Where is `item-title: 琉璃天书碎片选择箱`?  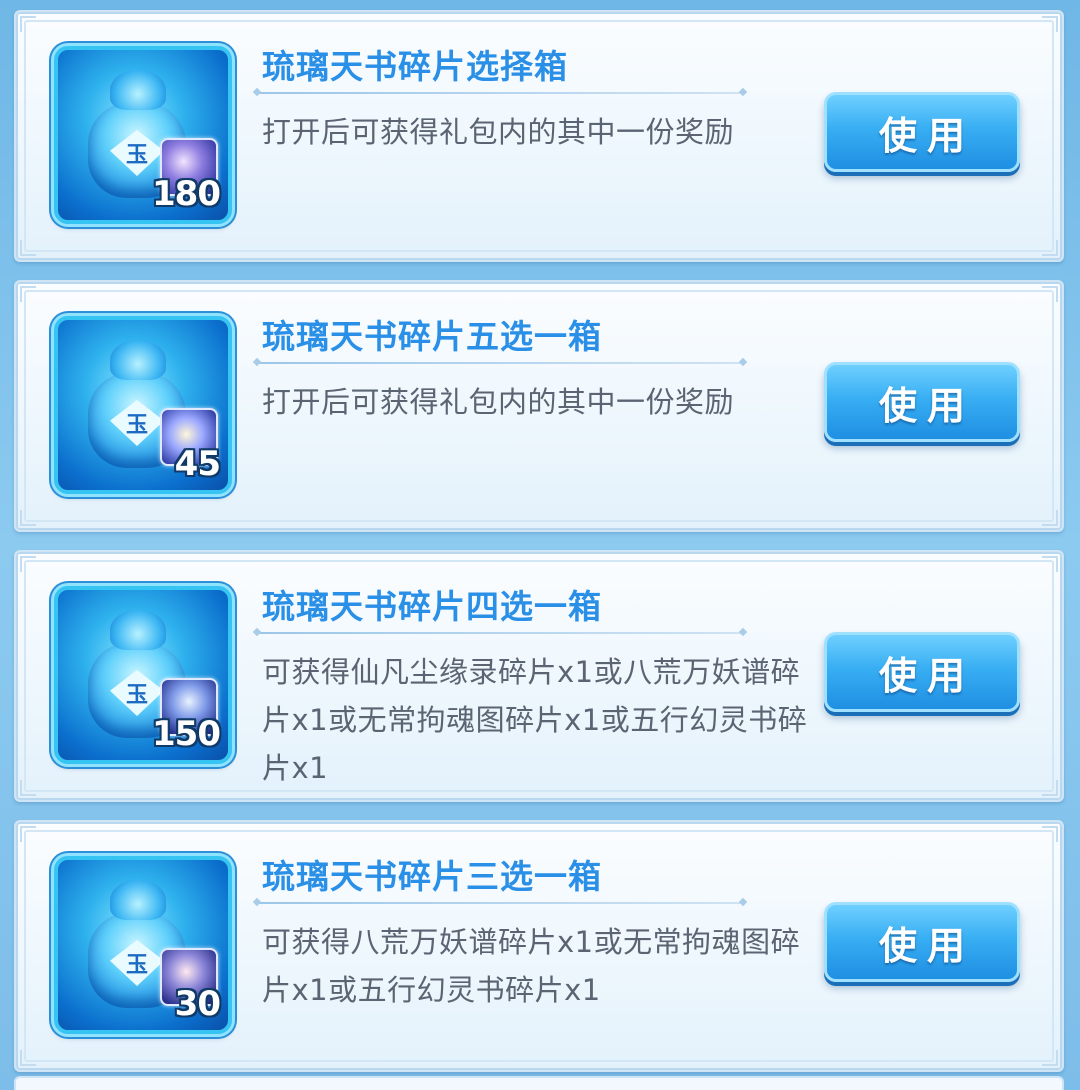
item-title: 琉璃天书碎片选择箱 is located at coordinates (415, 66).